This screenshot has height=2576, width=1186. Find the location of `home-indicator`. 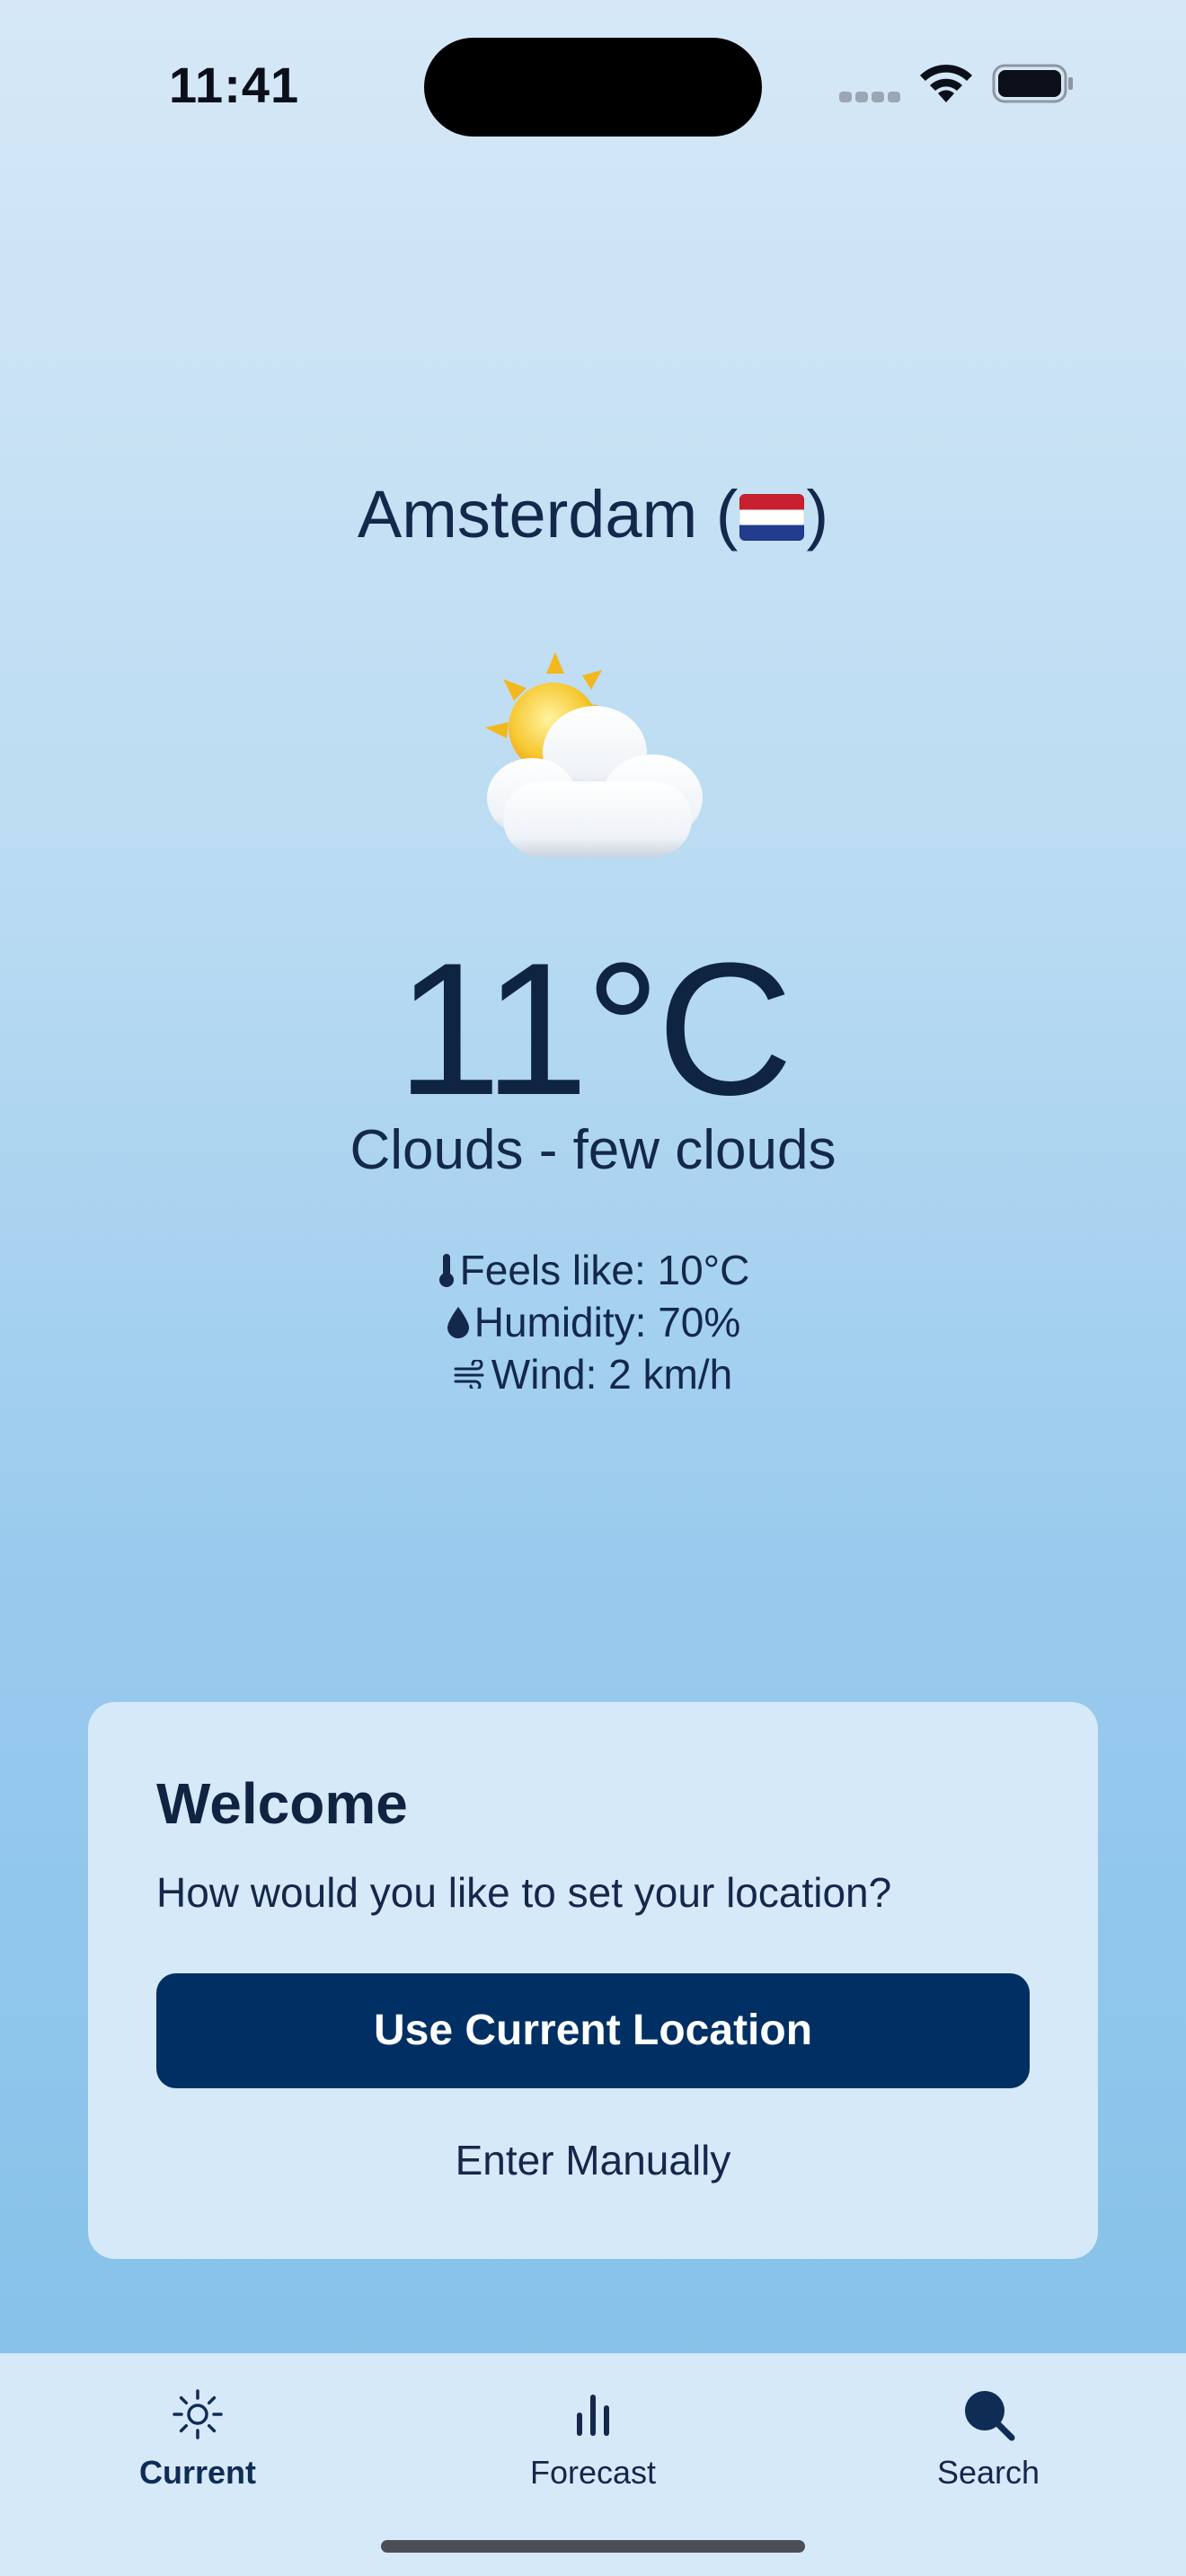

home-indicator is located at coordinates (593, 2546).